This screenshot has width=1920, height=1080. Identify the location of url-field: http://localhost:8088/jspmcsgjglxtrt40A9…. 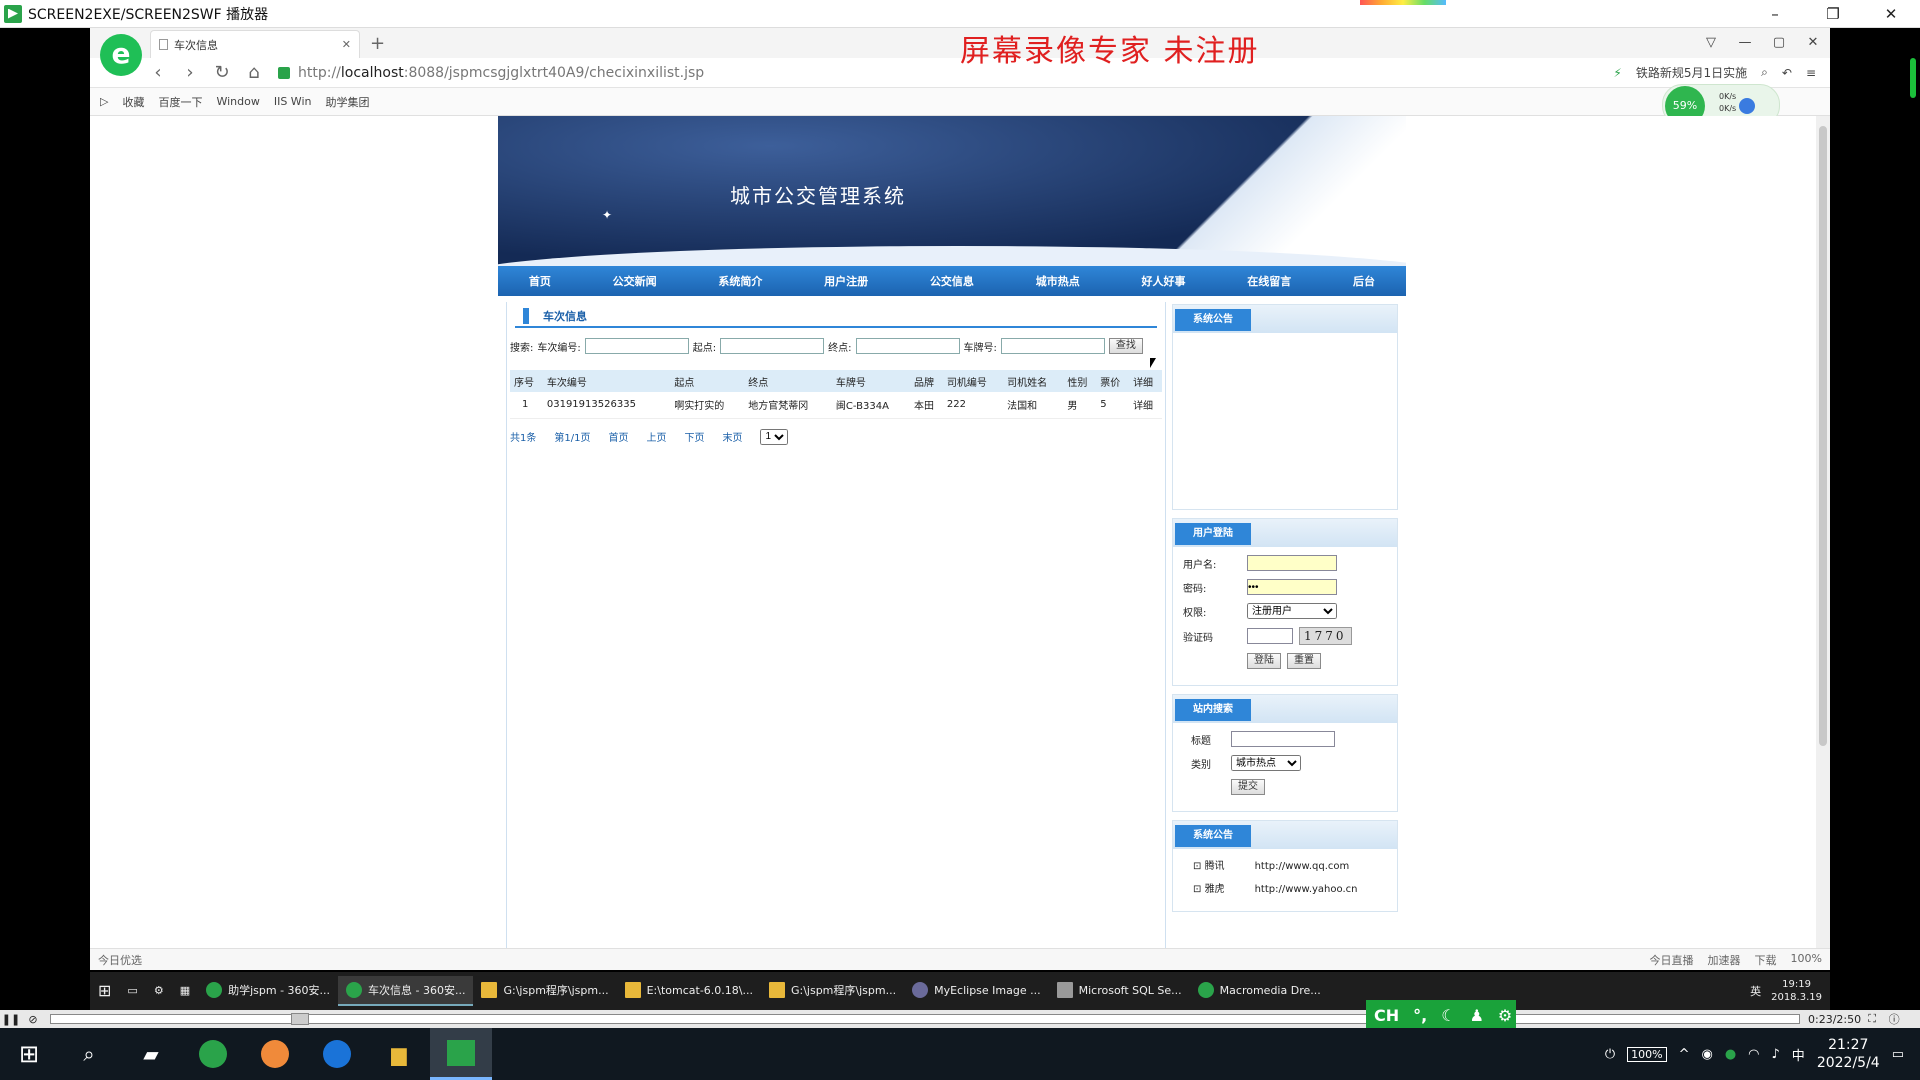
(888, 73).